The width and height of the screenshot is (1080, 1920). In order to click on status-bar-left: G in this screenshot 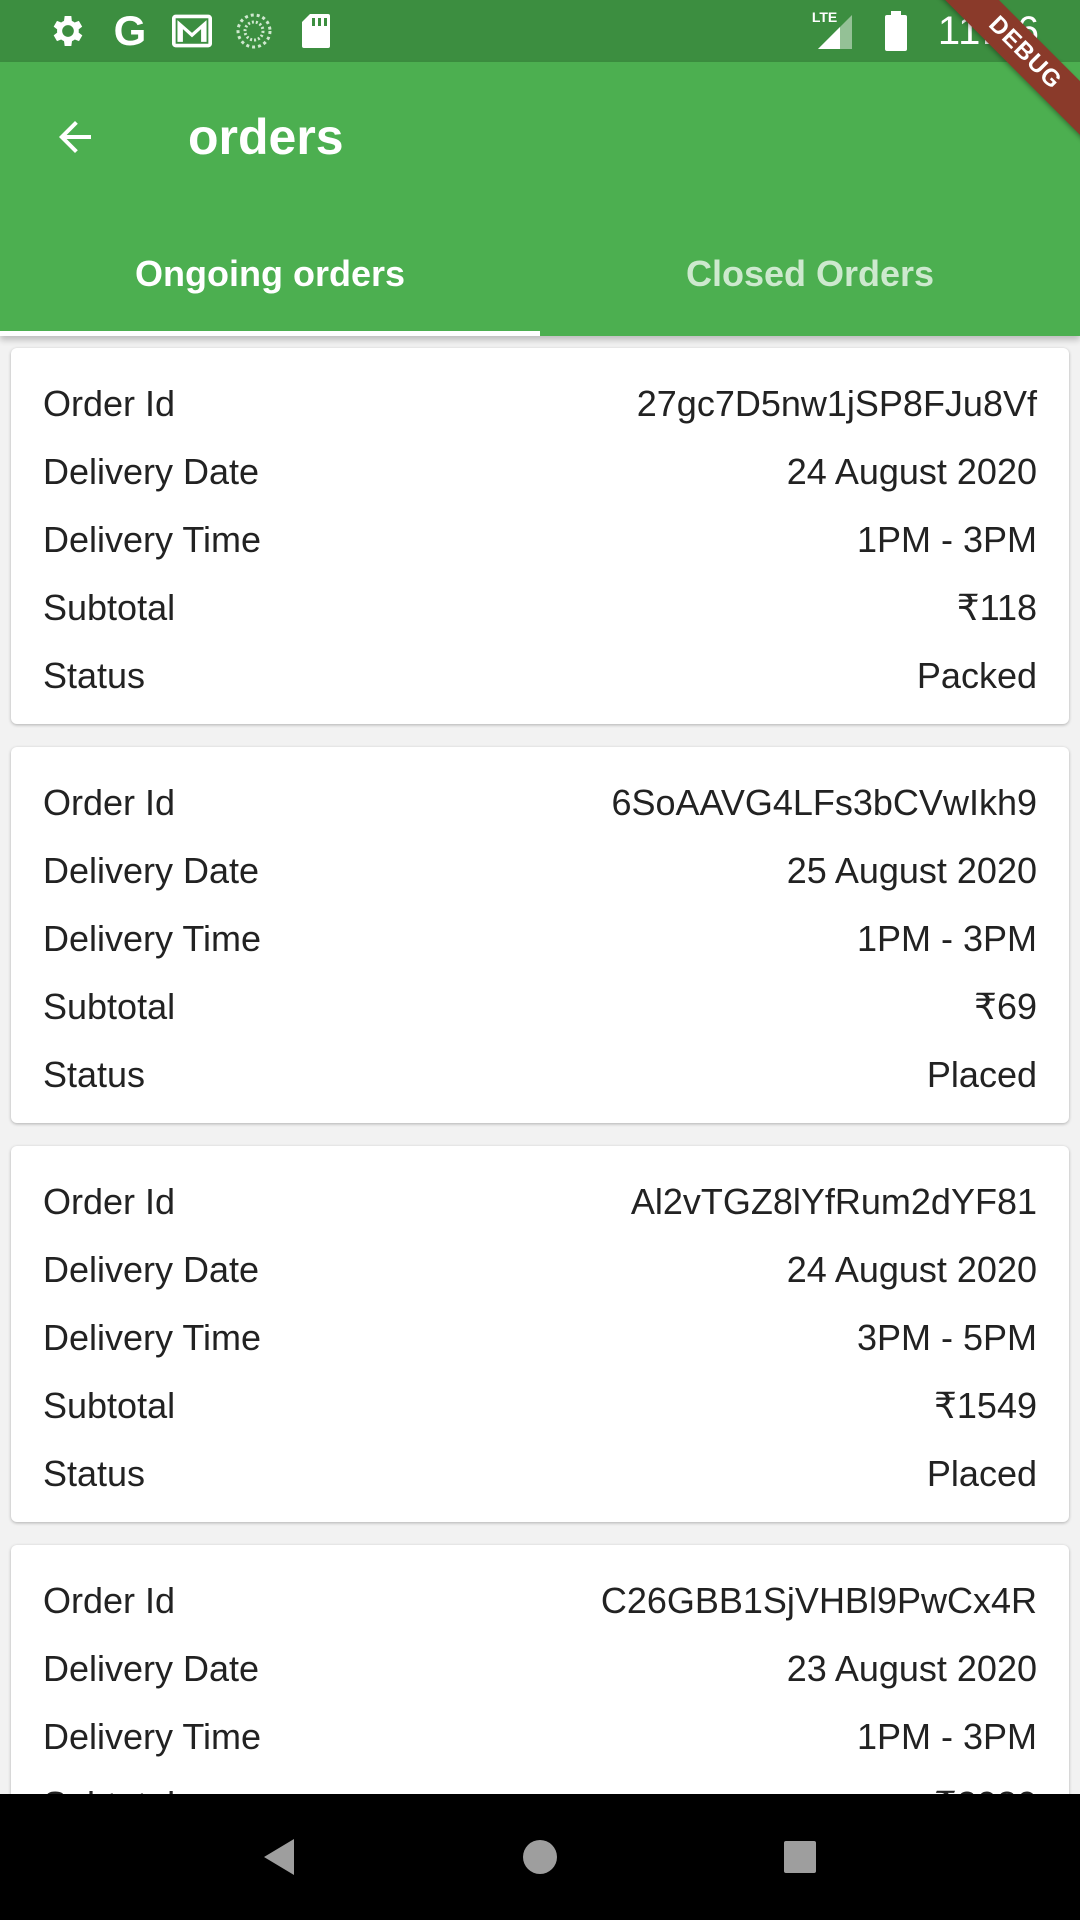, I will do `click(192, 31)`.